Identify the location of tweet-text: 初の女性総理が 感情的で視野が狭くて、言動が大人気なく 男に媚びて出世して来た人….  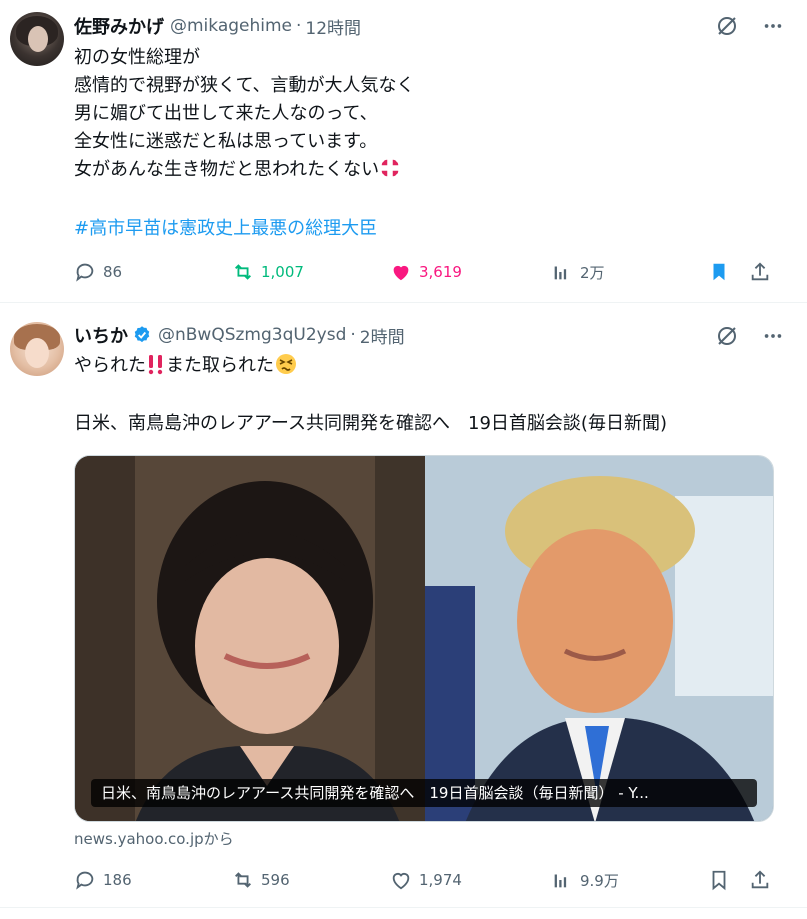
(244, 114).